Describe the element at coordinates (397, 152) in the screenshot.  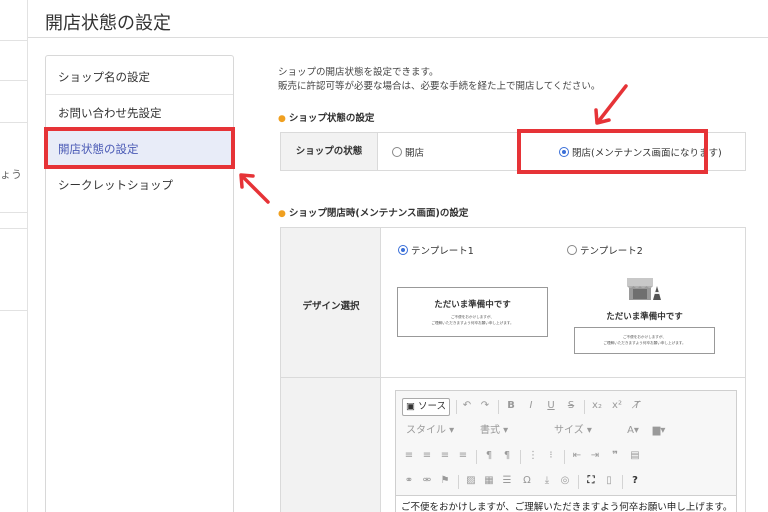
I see `radio-open` at that location.